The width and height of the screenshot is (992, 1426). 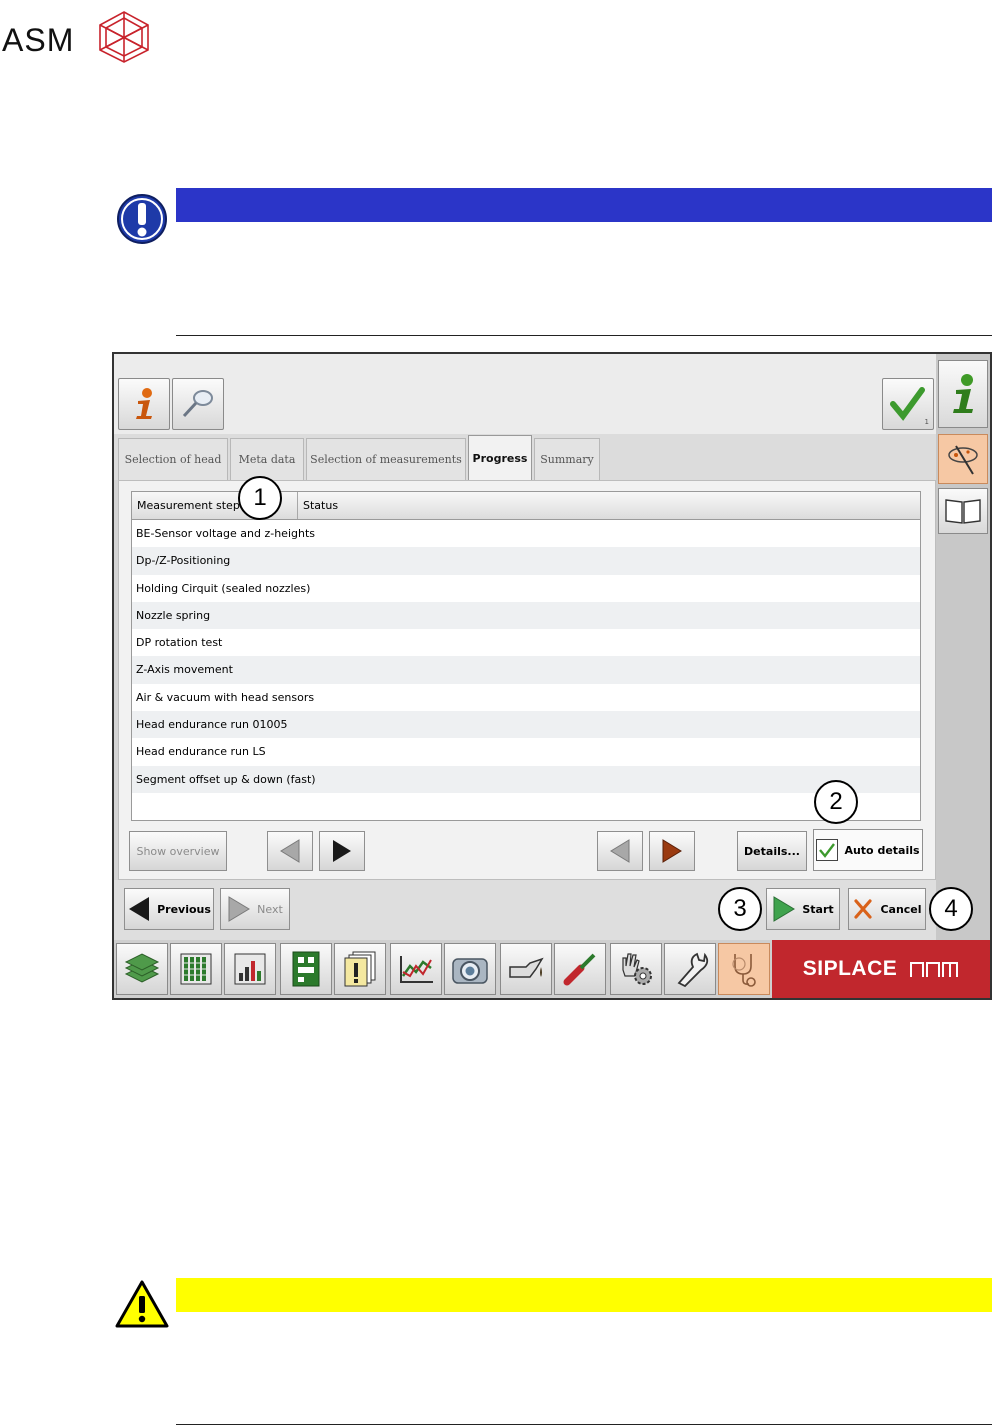 What do you see at coordinates (124, 37) in the screenshot?
I see `asm-crystal-icon` at bounding box center [124, 37].